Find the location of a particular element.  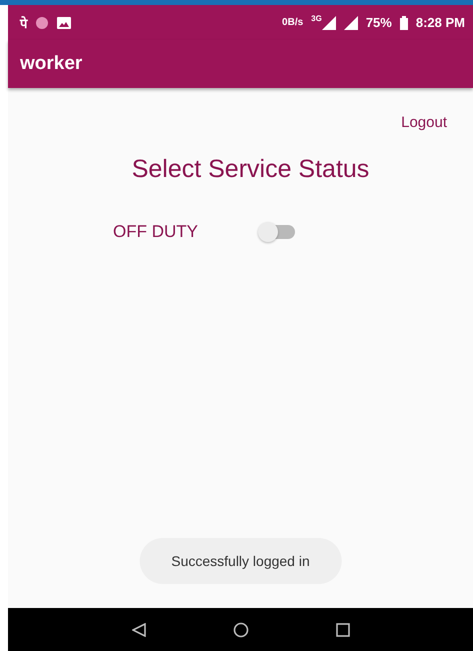

circle-icon is located at coordinates (42, 23).